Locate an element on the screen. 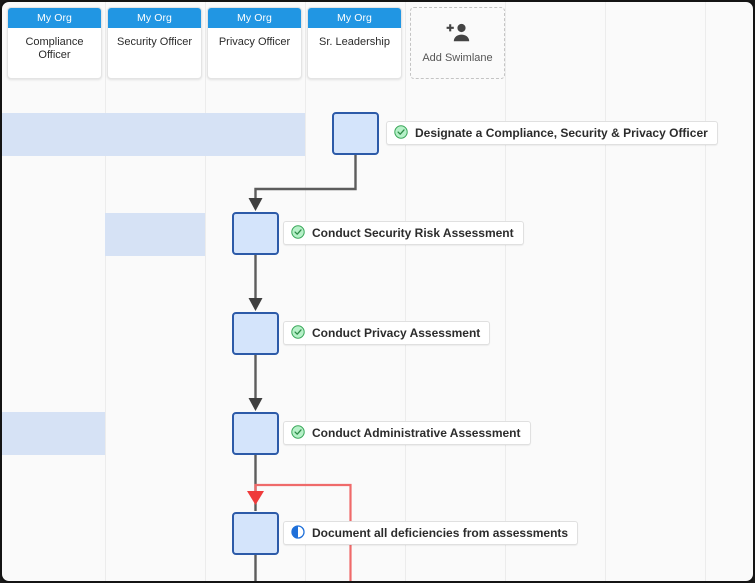 The width and height of the screenshot is (755, 583). swimlane-title: Privacy Officer is located at coordinates (254, 42).